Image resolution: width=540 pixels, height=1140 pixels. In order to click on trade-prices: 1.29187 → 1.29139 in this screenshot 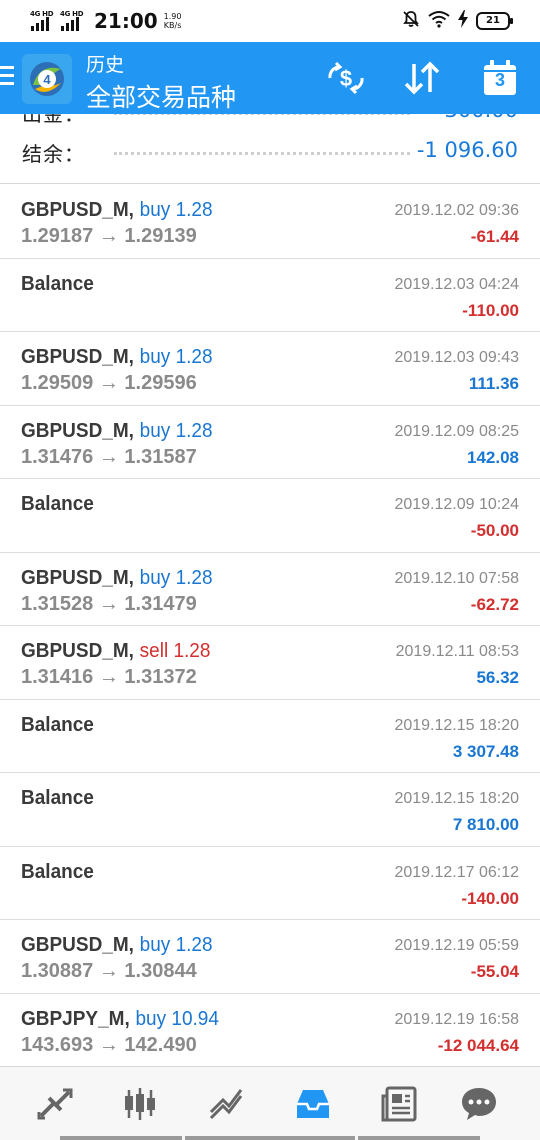, I will do `click(109, 236)`.